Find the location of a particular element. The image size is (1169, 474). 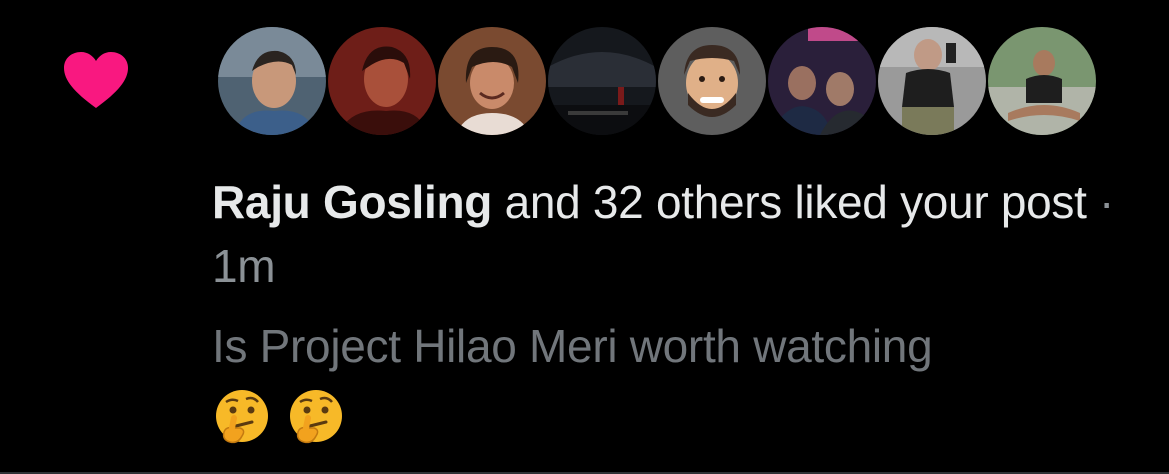

post-preview-text: Is Project Hilao Meri worth watching is located at coordinates (677, 346).